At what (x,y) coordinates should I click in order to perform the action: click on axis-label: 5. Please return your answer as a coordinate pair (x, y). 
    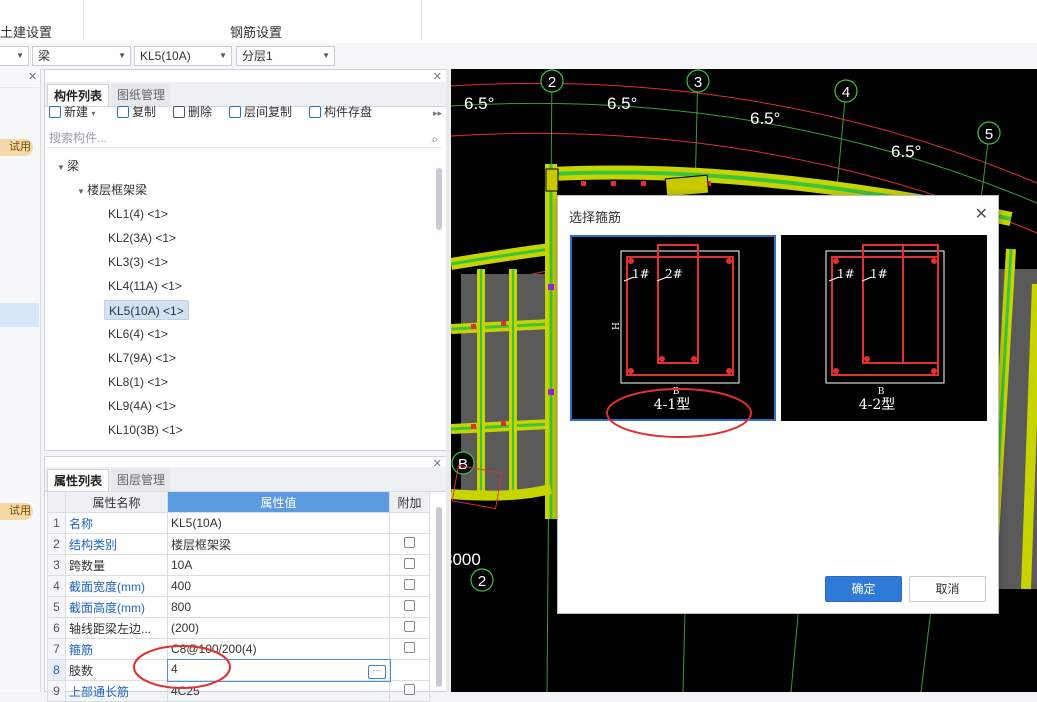
    Looking at the image, I should click on (989, 134).